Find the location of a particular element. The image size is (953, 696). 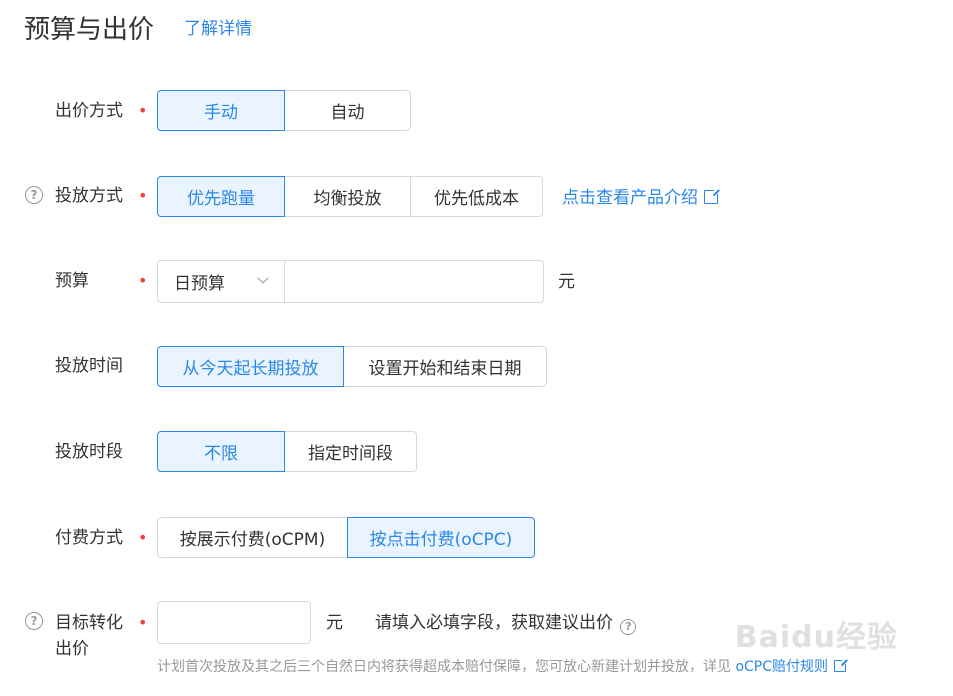

suggested-bid-hint: 请填入必填字段，获取建议出价 ? is located at coordinates (506, 623).